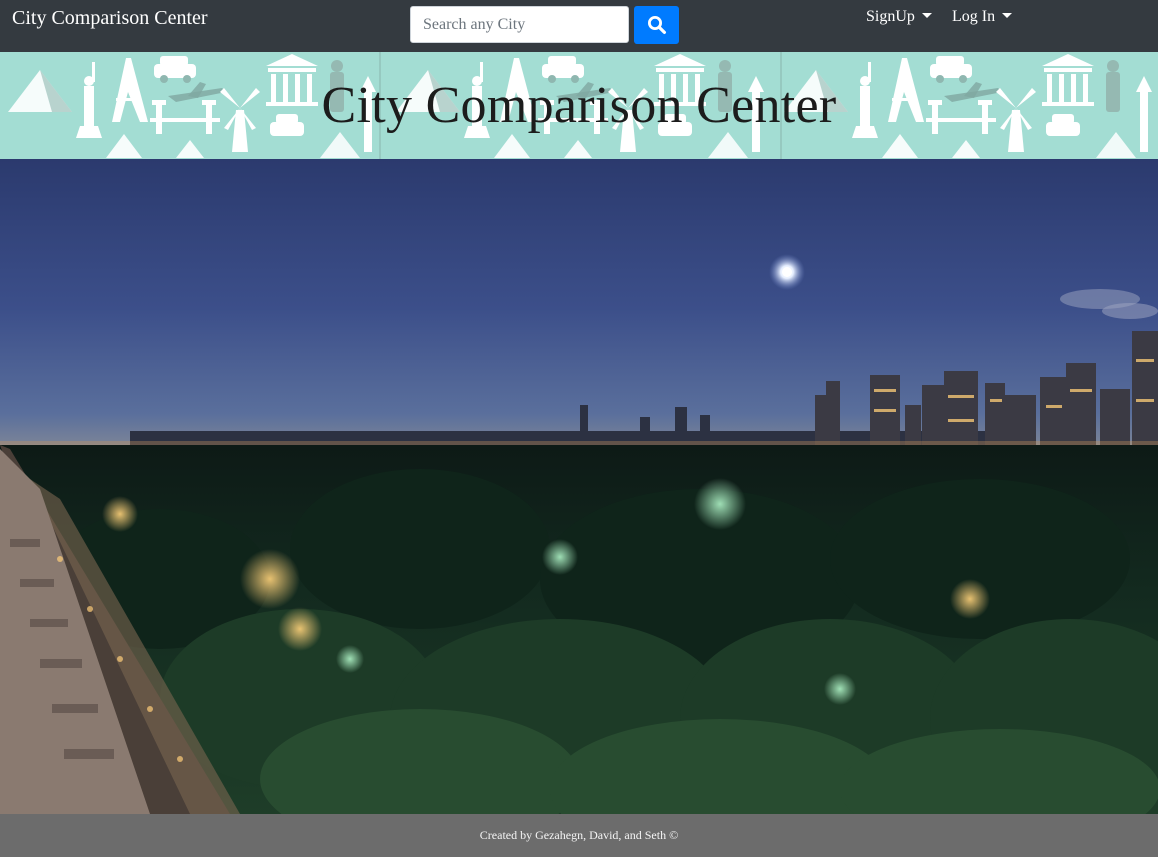  I want to click on top-navbar: City Comparison Center SignUp Log In, so click(579, 26).